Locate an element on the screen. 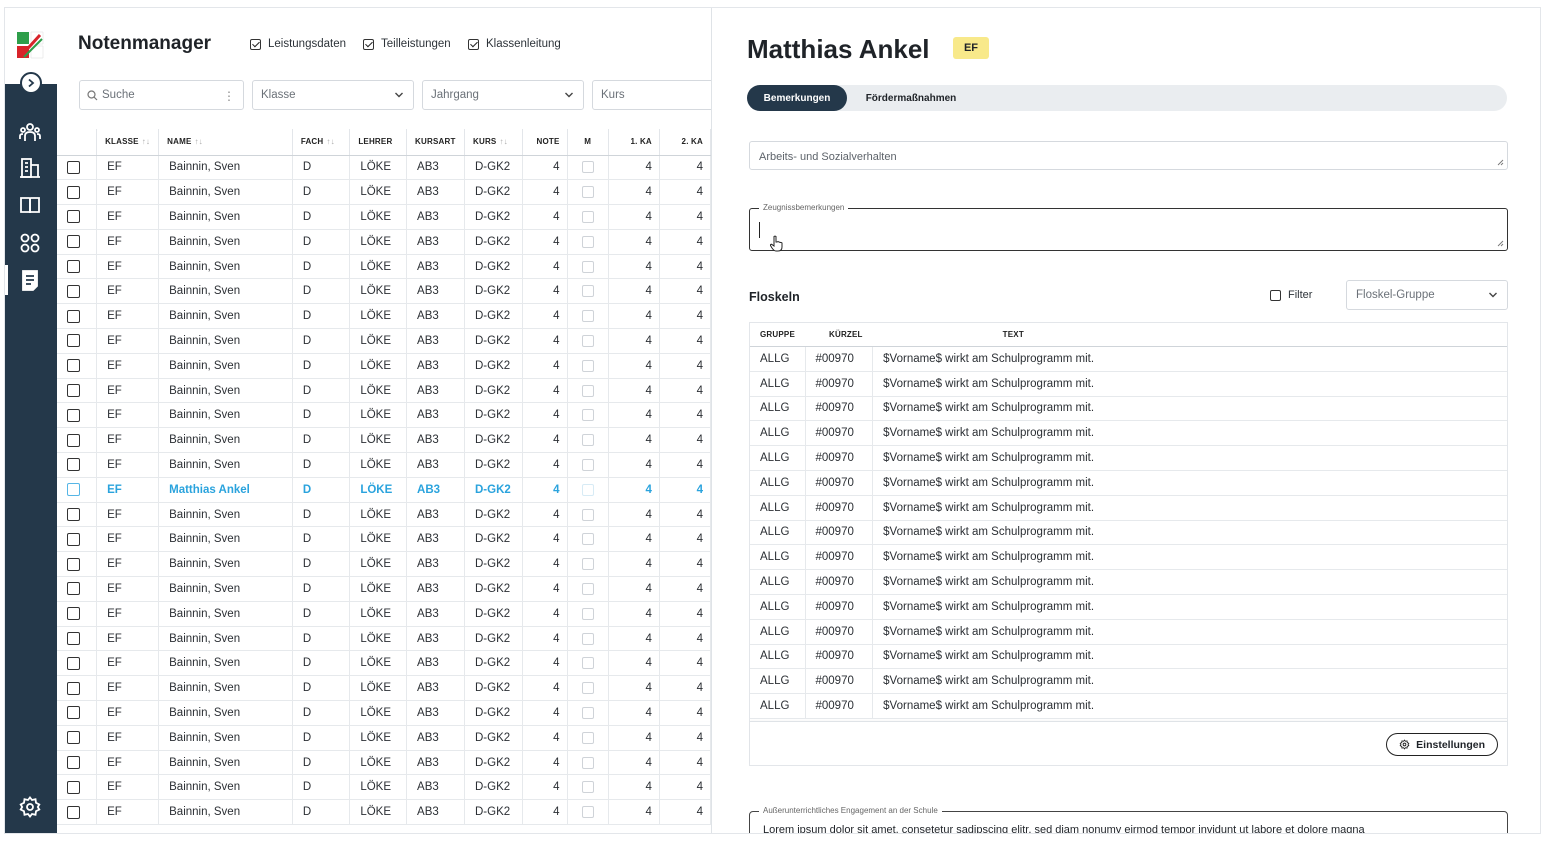  nav-item-lessons is located at coordinates (30, 205).